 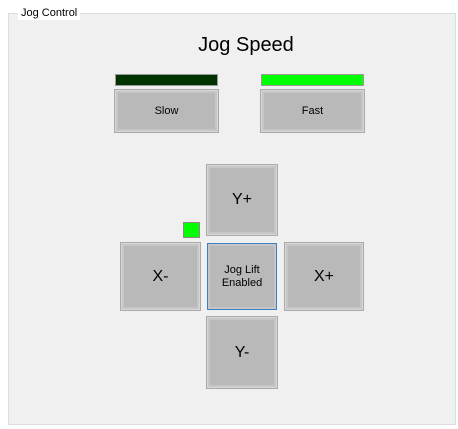 What do you see at coordinates (191, 230) in the screenshot?
I see `jog-lift-indicator` at bounding box center [191, 230].